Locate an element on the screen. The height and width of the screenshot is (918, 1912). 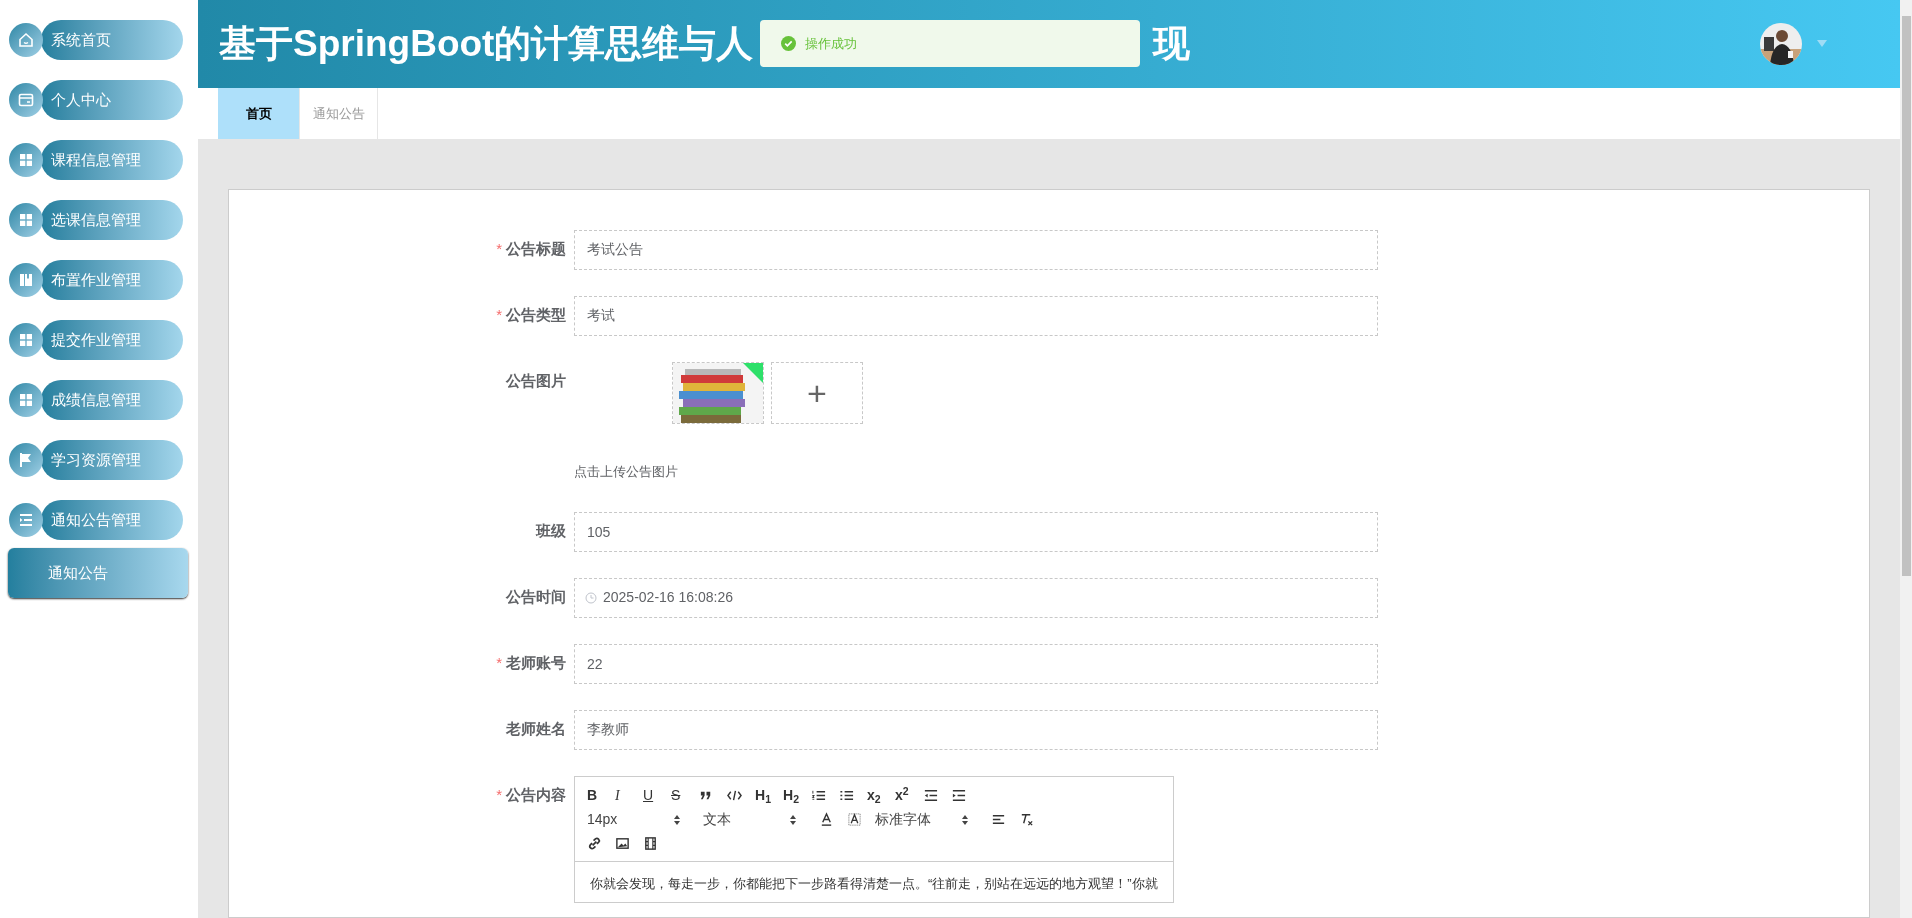
toolbar-select: 标准字体 is located at coordinates (933, 819).